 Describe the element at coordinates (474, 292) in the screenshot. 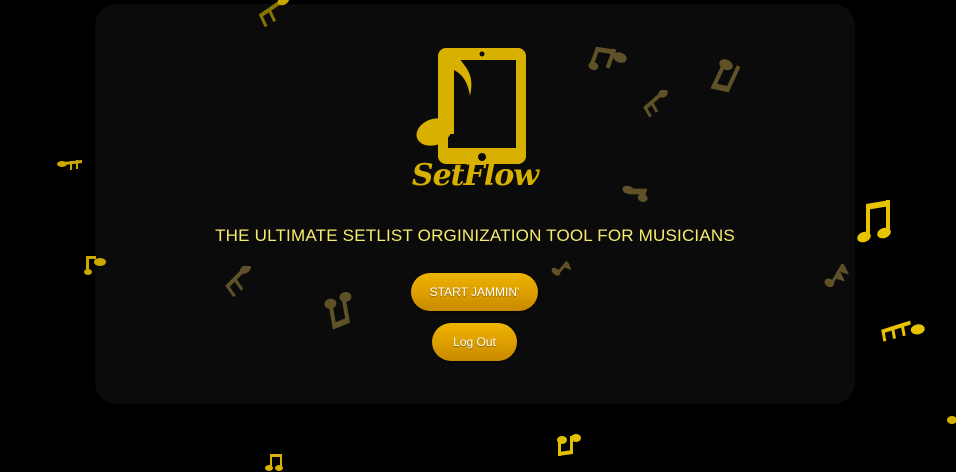

I see `start-jammin-button: START JAMMIN'` at that location.